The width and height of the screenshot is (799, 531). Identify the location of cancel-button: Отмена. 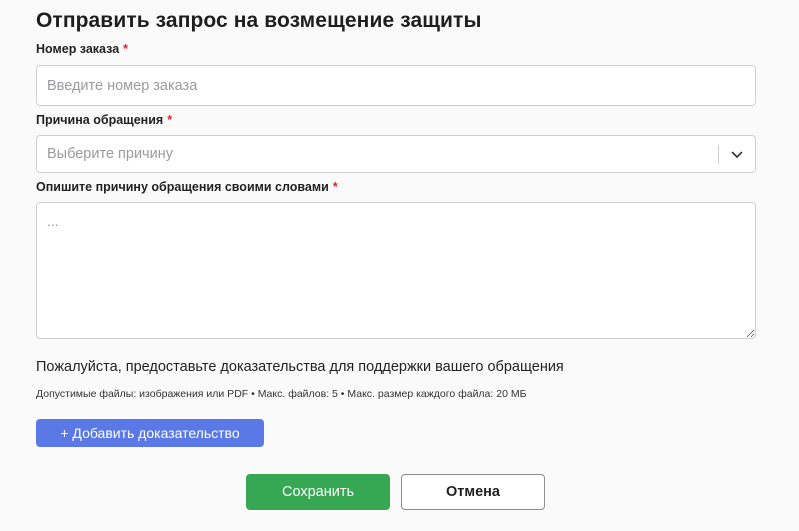
(473, 492).